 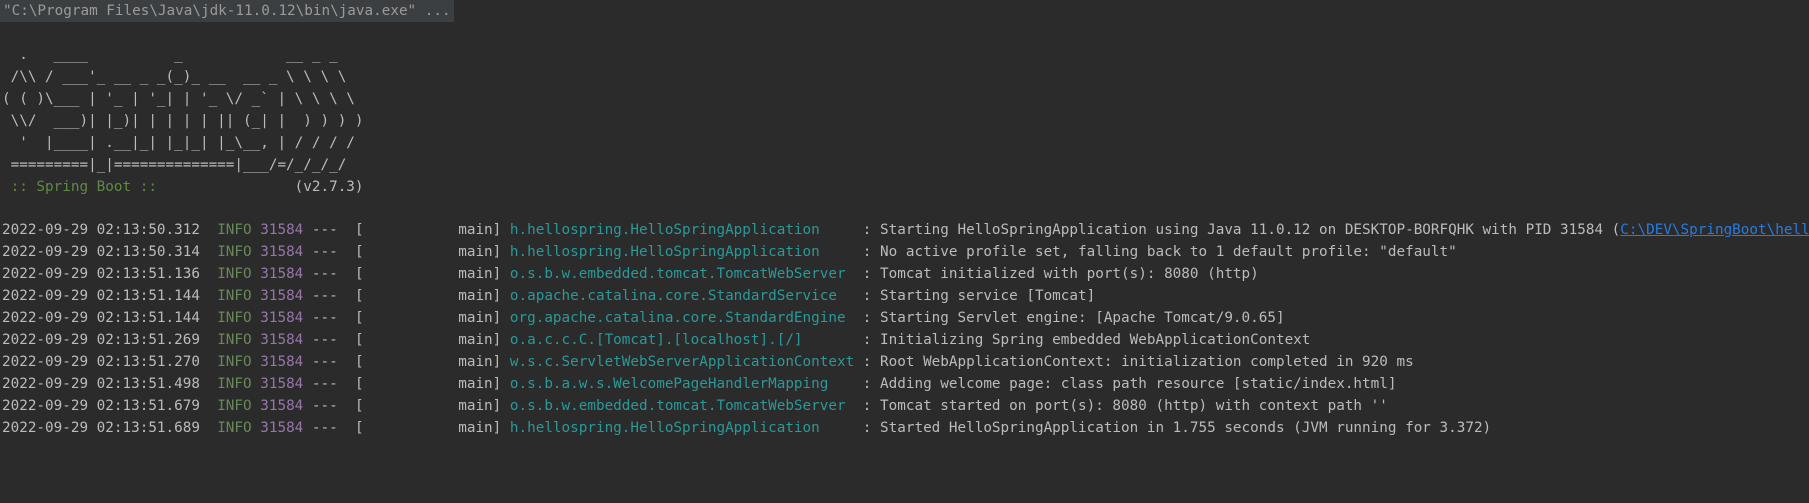 What do you see at coordinates (101, 428) in the screenshot?
I see `log-timestamp: 2022-09-29 02:13:51.689` at bounding box center [101, 428].